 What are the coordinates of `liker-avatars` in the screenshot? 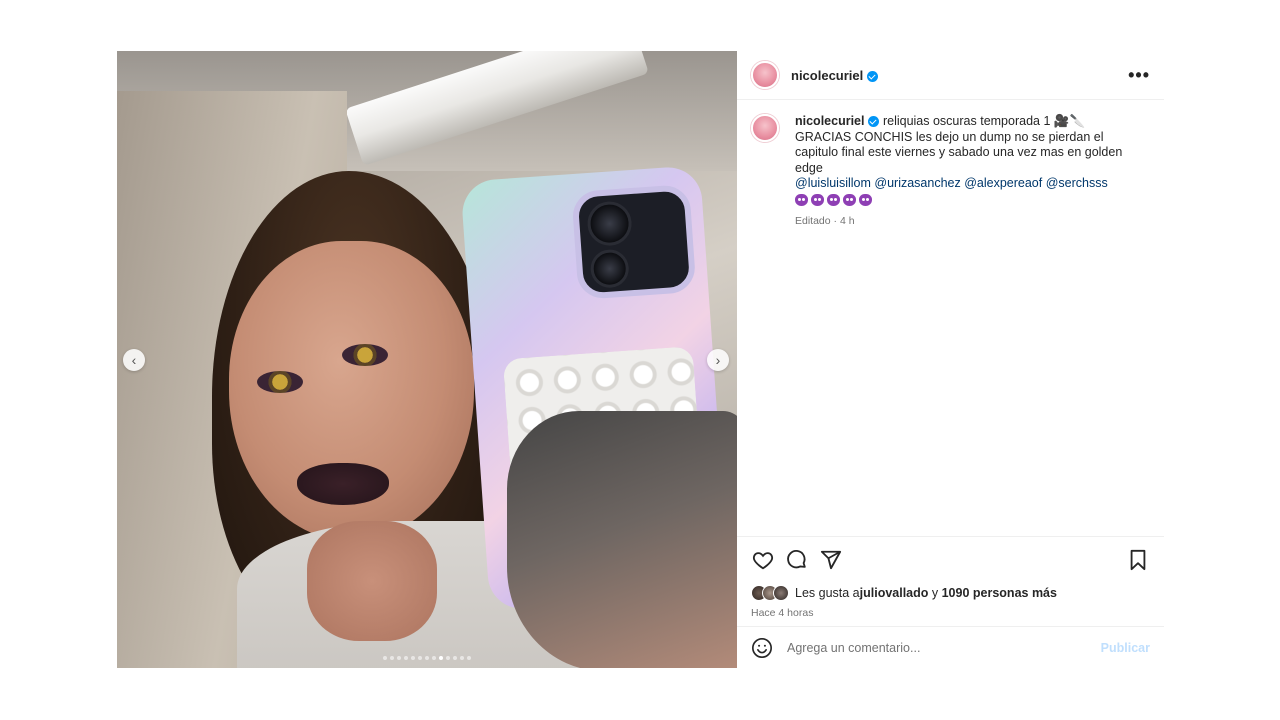 It's located at (770, 593).